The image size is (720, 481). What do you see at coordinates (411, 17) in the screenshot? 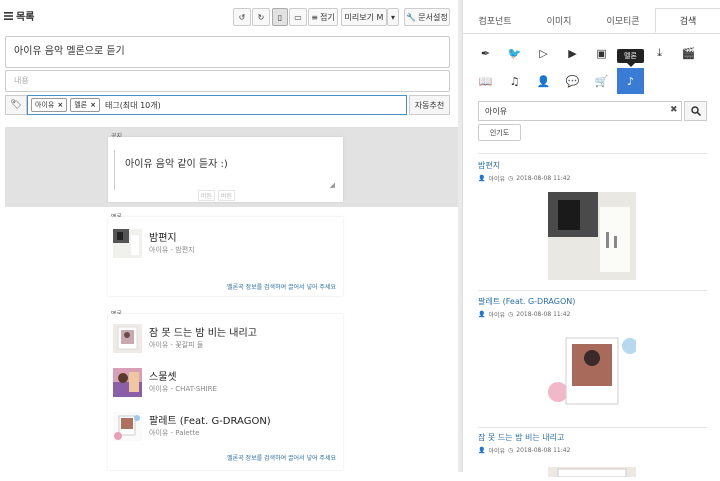
I see `wrench-icon: 🔧` at bounding box center [411, 17].